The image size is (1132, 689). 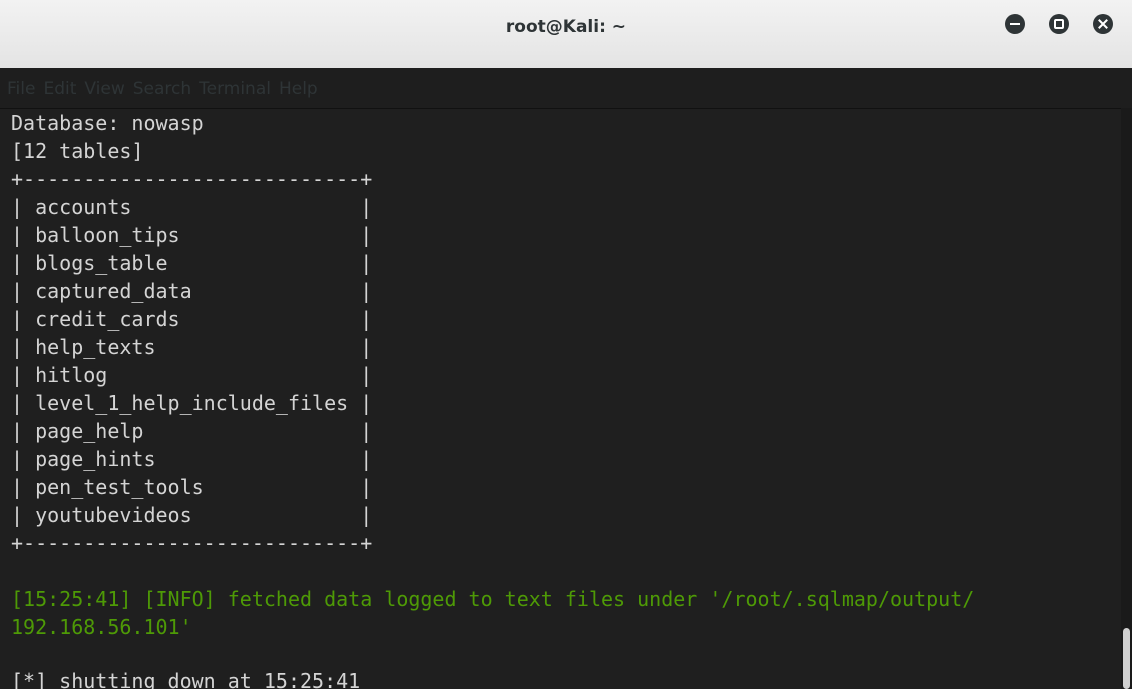 I want to click on terminal-line: | page_hints |, so click(x=192, y=459).